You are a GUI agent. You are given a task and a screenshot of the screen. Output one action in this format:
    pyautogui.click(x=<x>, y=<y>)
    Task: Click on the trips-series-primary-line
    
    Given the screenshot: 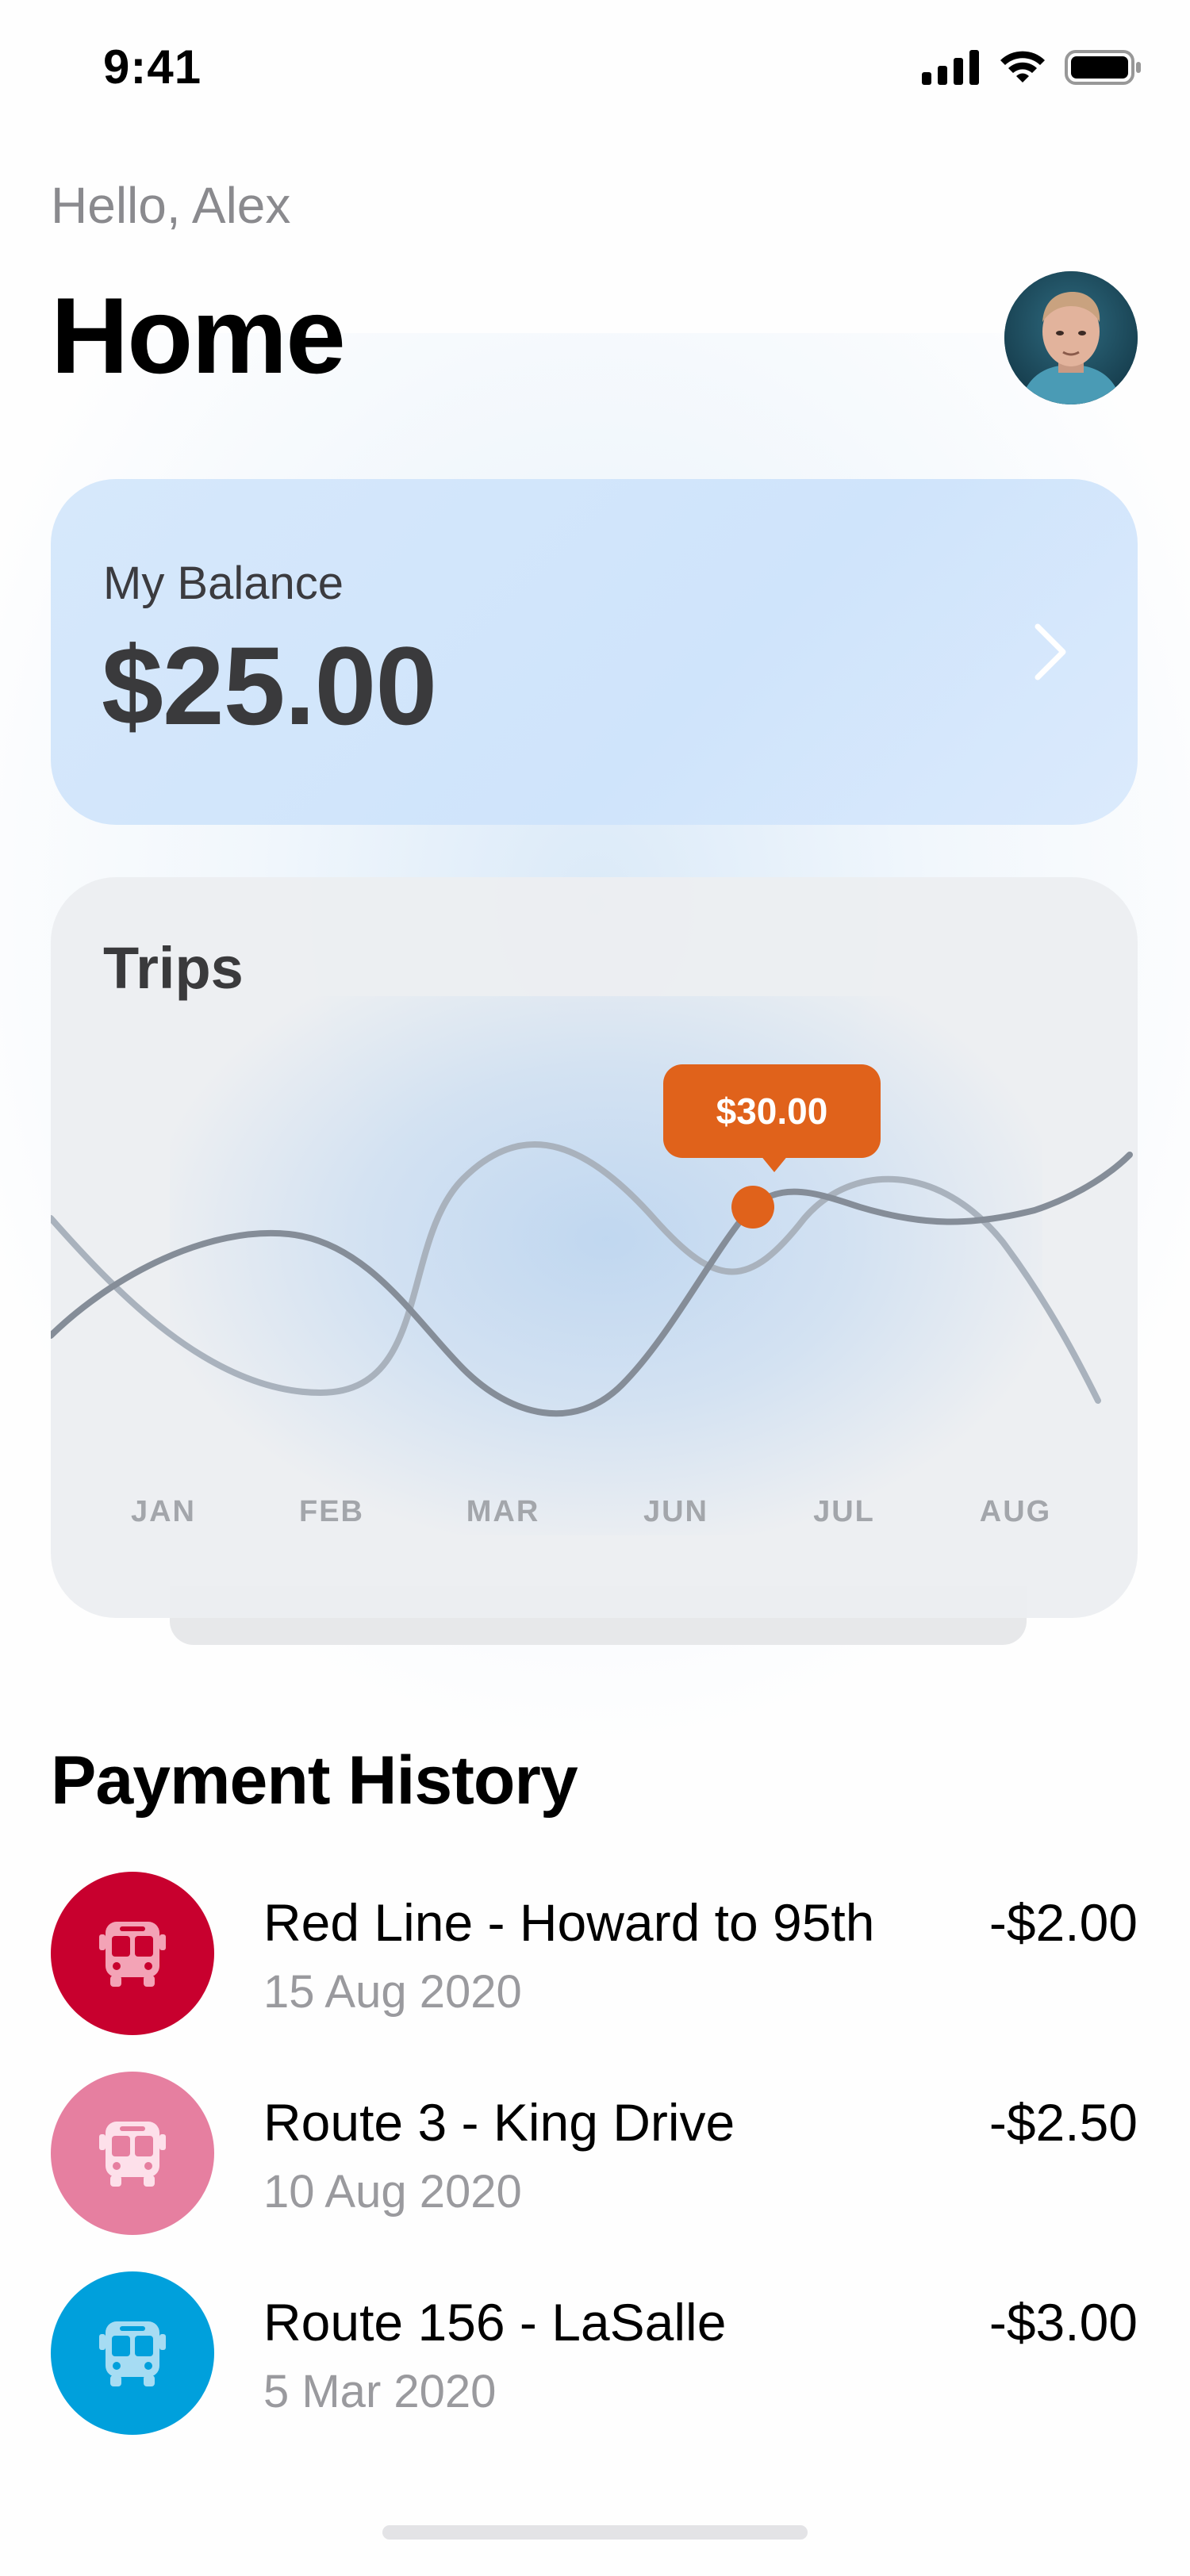 What is the action you would take?
    pyautogui.click(x=592, y=1285)
    